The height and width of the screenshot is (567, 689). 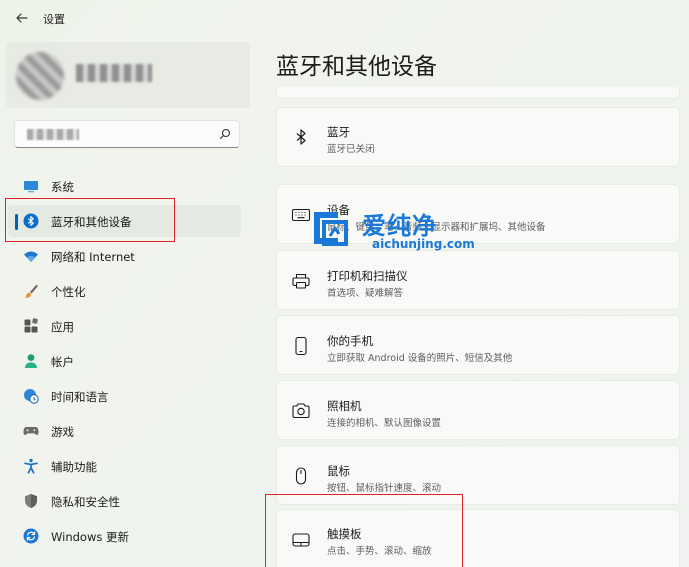 I want to click on card-title: 你的手机, so click(x=350, y=341).